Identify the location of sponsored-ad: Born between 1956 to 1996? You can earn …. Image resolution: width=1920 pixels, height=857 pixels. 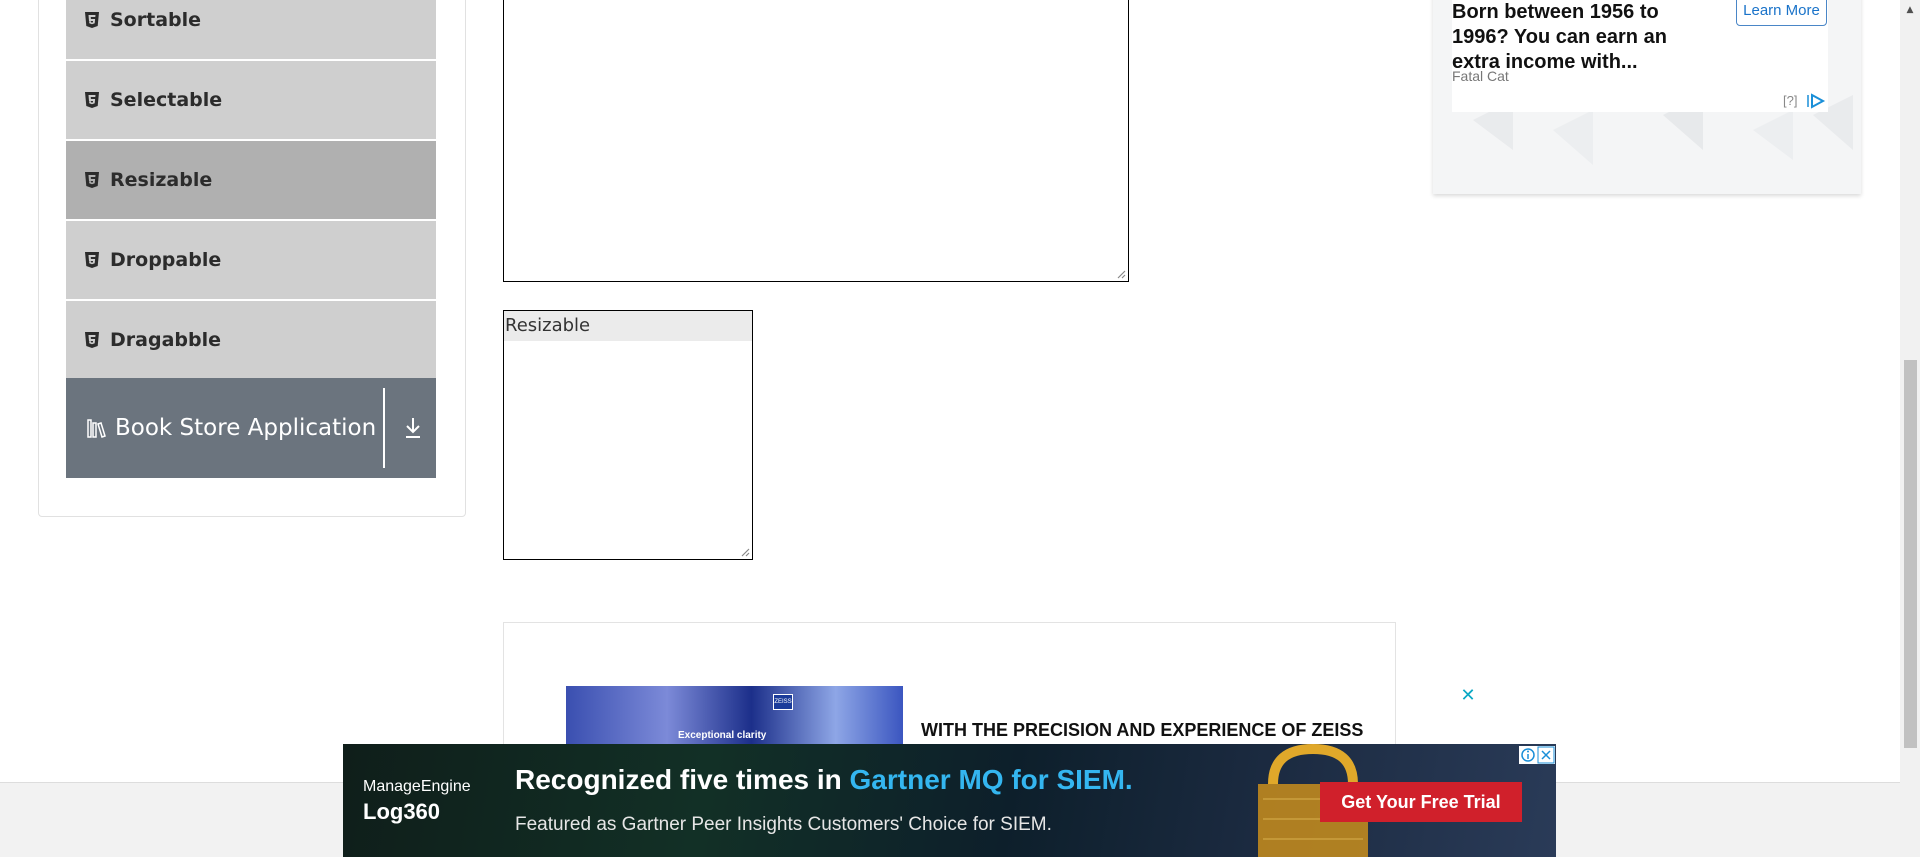
(1647, 97).